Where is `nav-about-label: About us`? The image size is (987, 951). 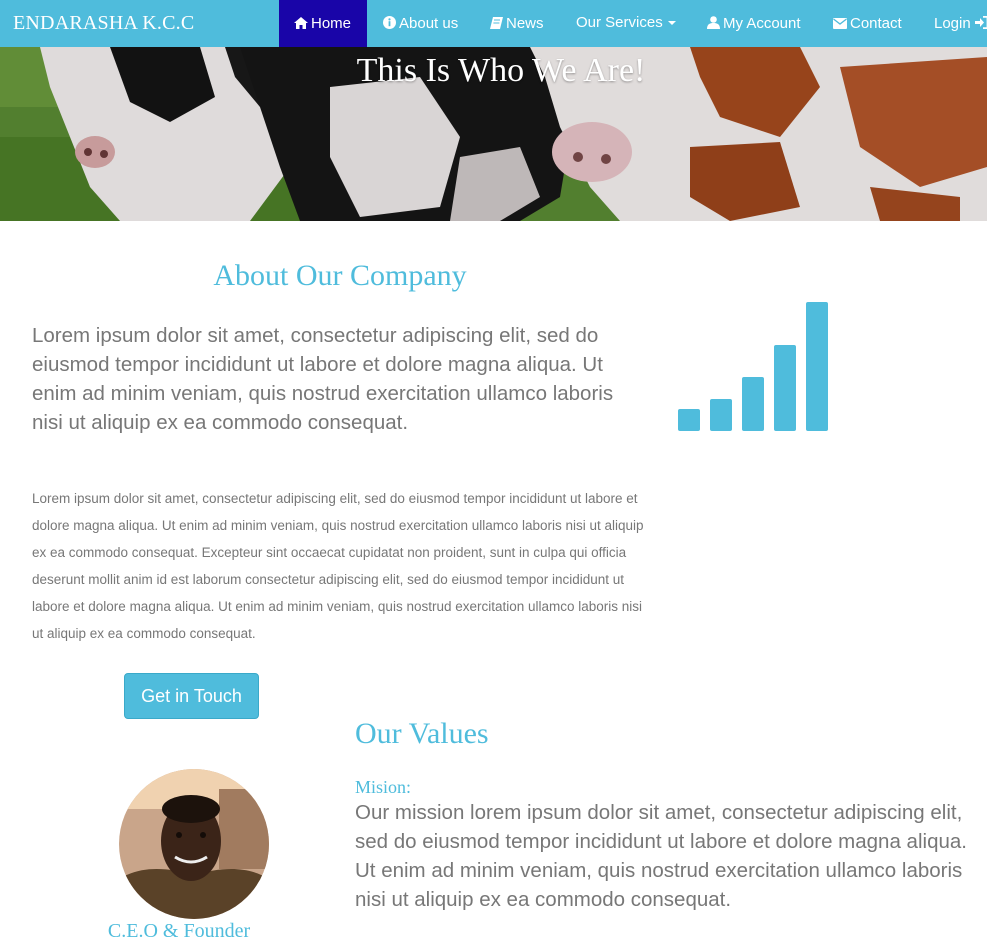
nav-about-label: About us is located at coordinates (429, 23).